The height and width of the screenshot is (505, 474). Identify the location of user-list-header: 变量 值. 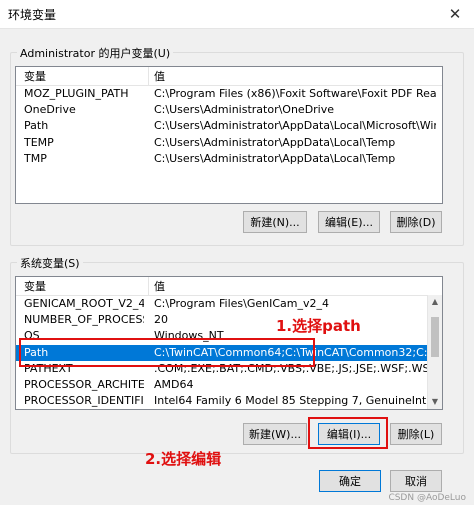
(229, 76).